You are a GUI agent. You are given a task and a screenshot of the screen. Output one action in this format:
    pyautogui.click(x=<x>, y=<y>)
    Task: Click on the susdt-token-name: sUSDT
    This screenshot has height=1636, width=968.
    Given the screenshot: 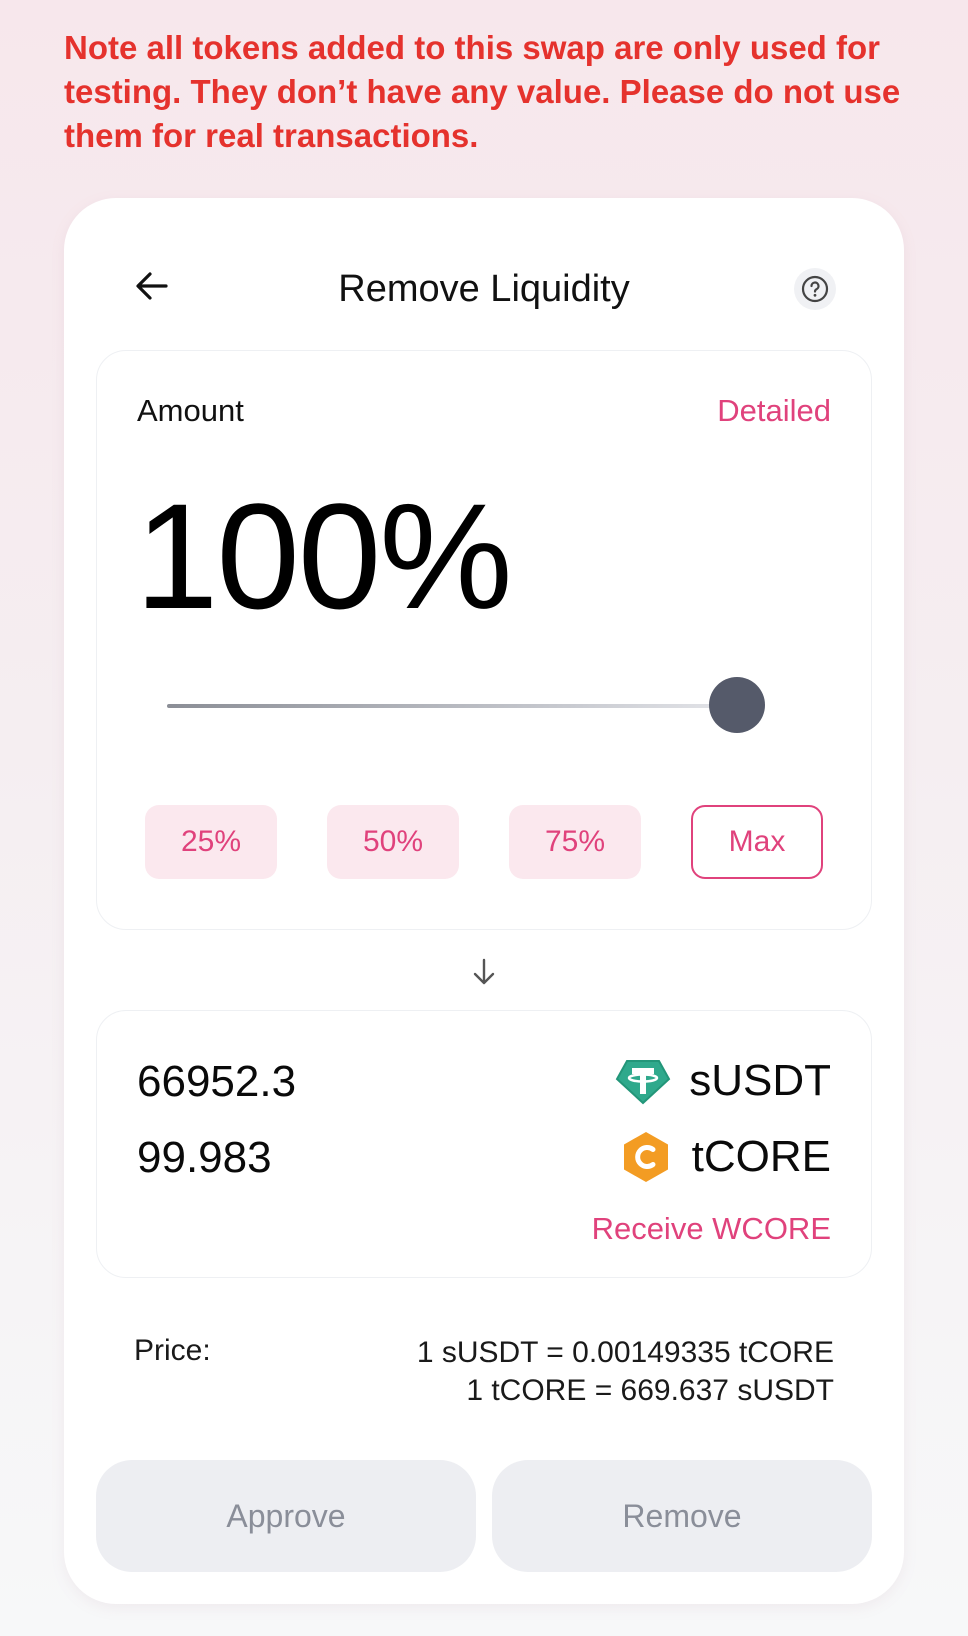 What is the action you would take?
    pyautogui.click(x=760, y=1080)
    